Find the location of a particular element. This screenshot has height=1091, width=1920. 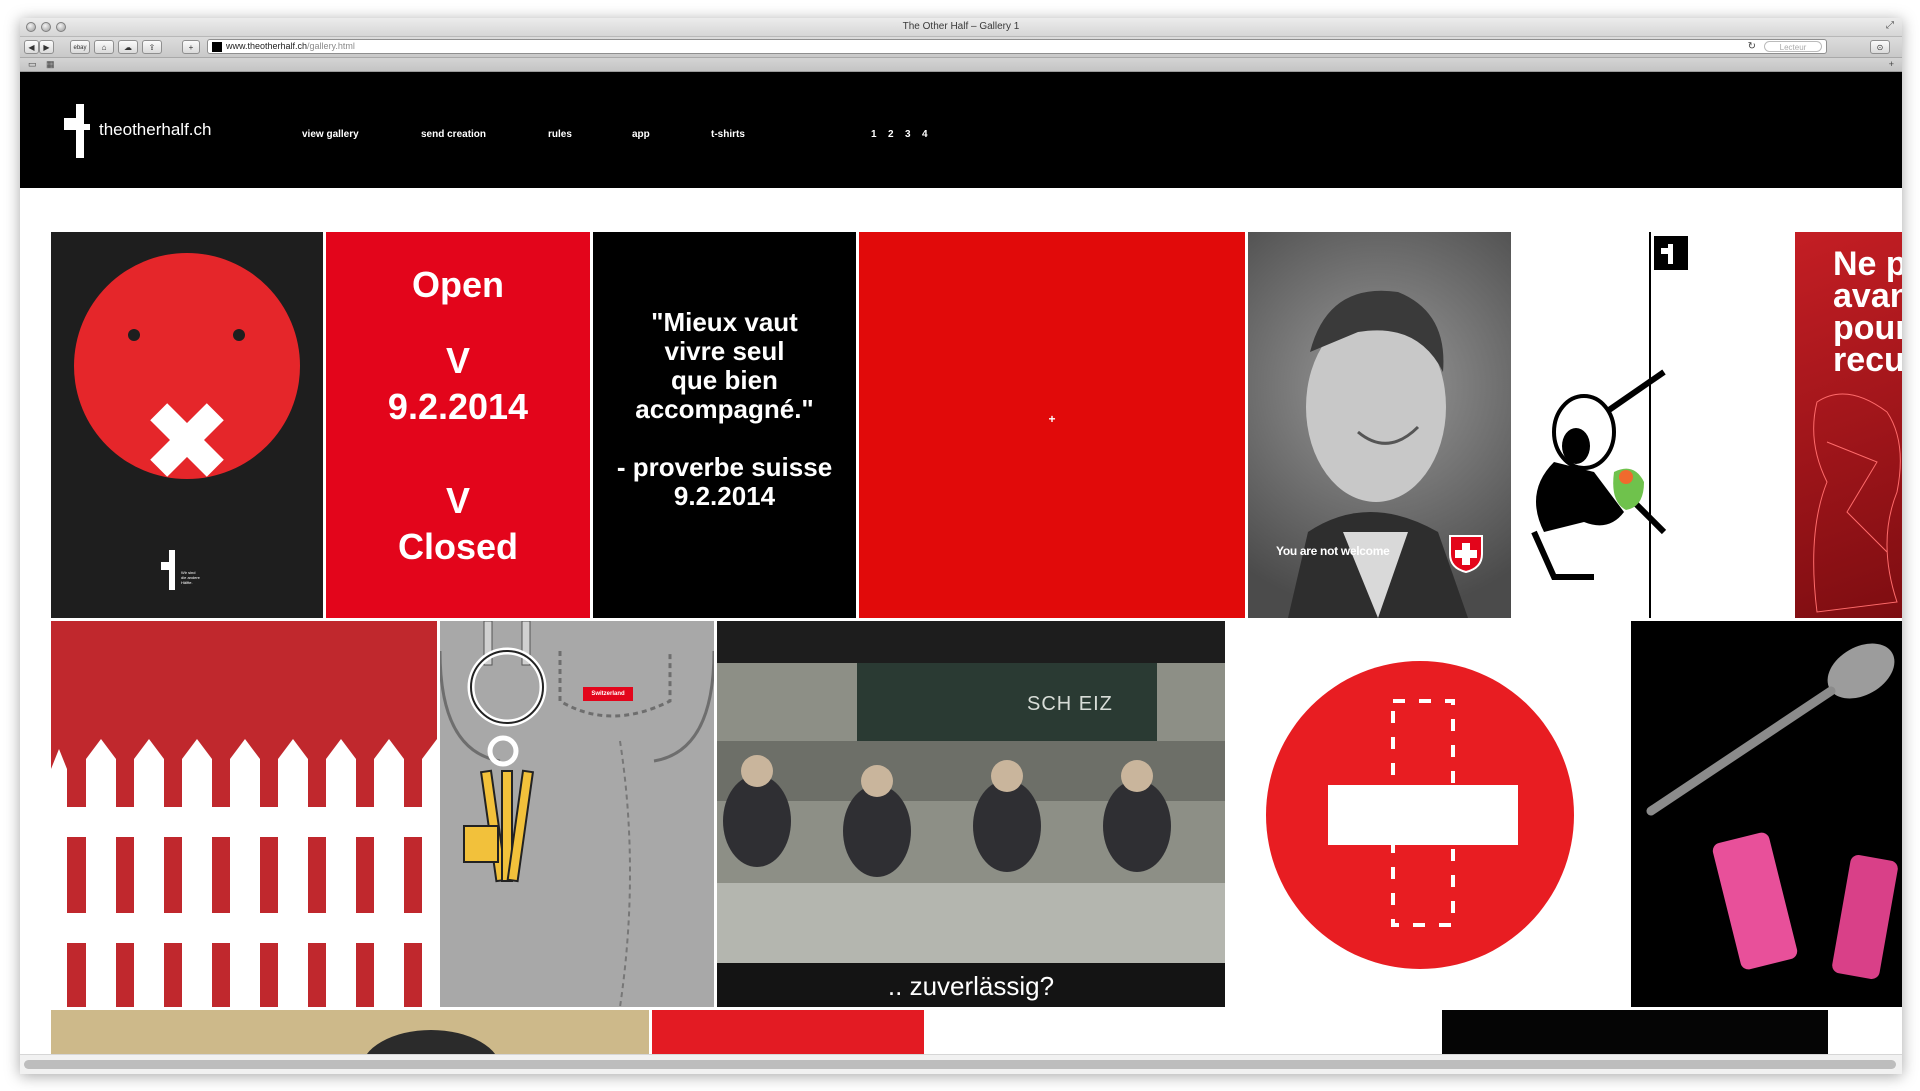

portrait-caption: You are not welcome is located at coordinates (1333, 551).